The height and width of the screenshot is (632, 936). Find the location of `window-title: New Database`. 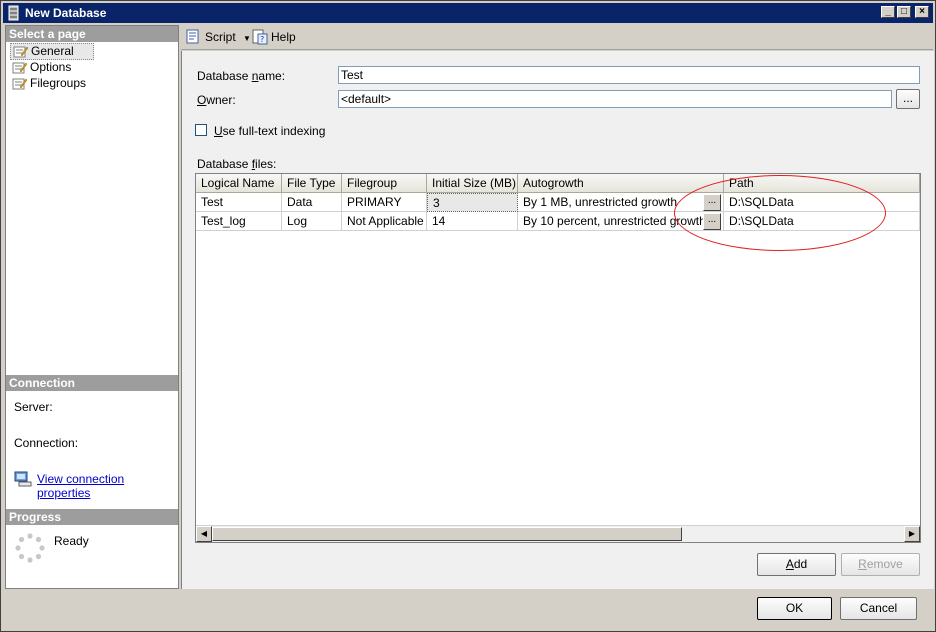

window-title: New Database is located at coordinates (66, 13).